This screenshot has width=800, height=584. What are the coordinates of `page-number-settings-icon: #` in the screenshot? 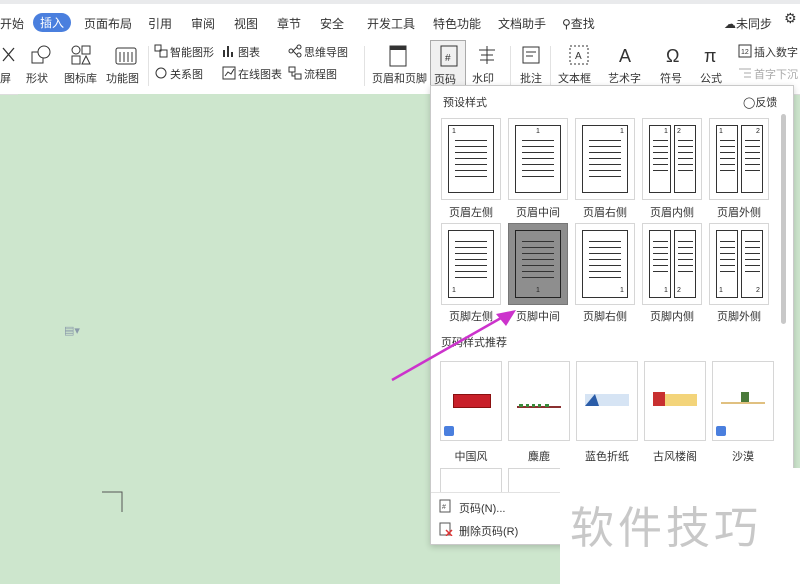 It's located at (445, 506).